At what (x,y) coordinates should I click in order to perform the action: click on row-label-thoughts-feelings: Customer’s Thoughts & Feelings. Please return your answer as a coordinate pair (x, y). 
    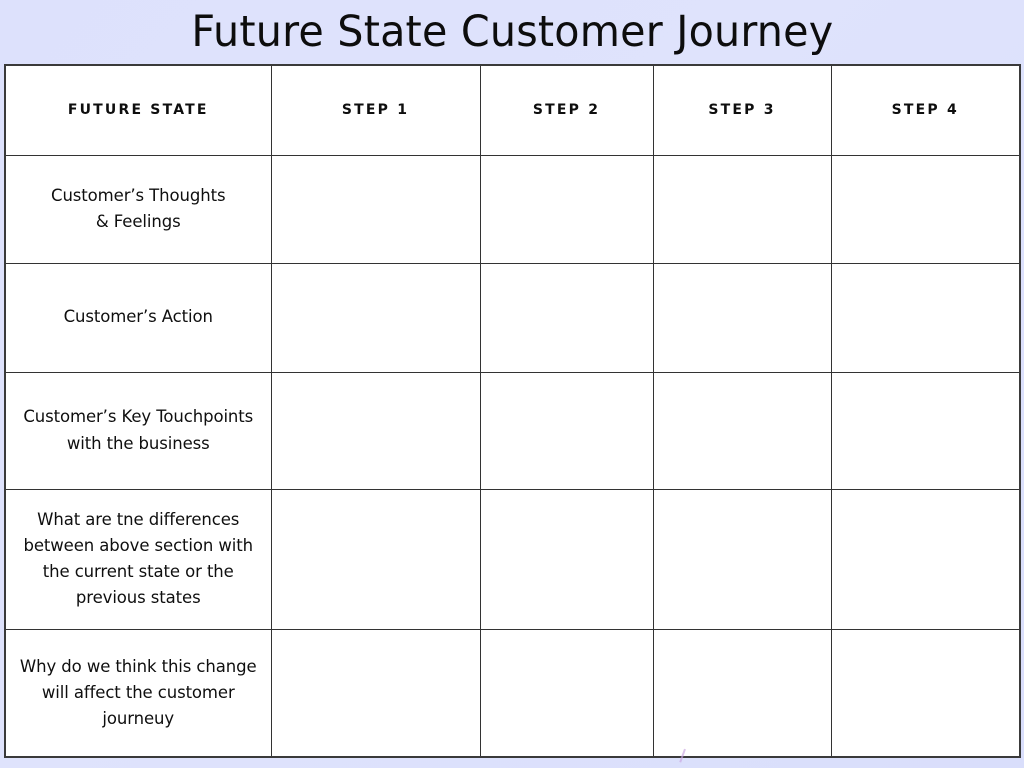
    Looking at the image, I should click on (138, 209).